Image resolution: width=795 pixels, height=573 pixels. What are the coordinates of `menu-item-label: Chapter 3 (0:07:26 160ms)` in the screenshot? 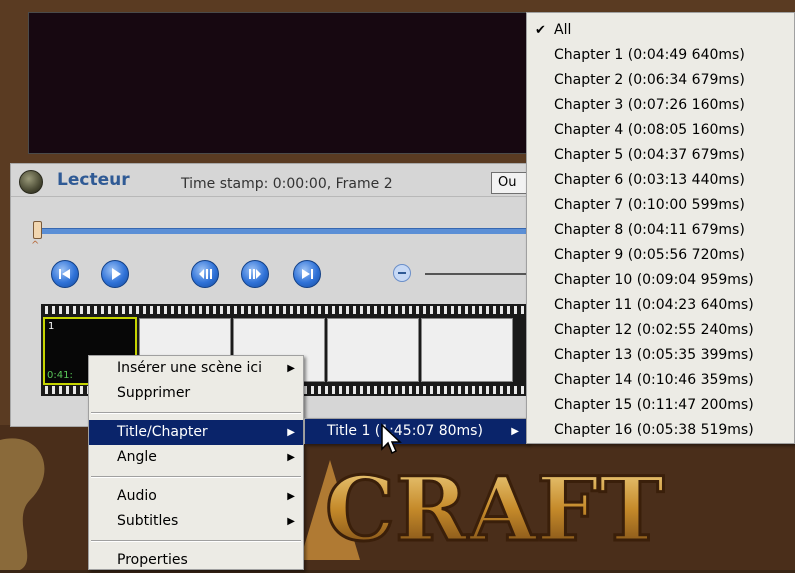 It's located at (649, 105).